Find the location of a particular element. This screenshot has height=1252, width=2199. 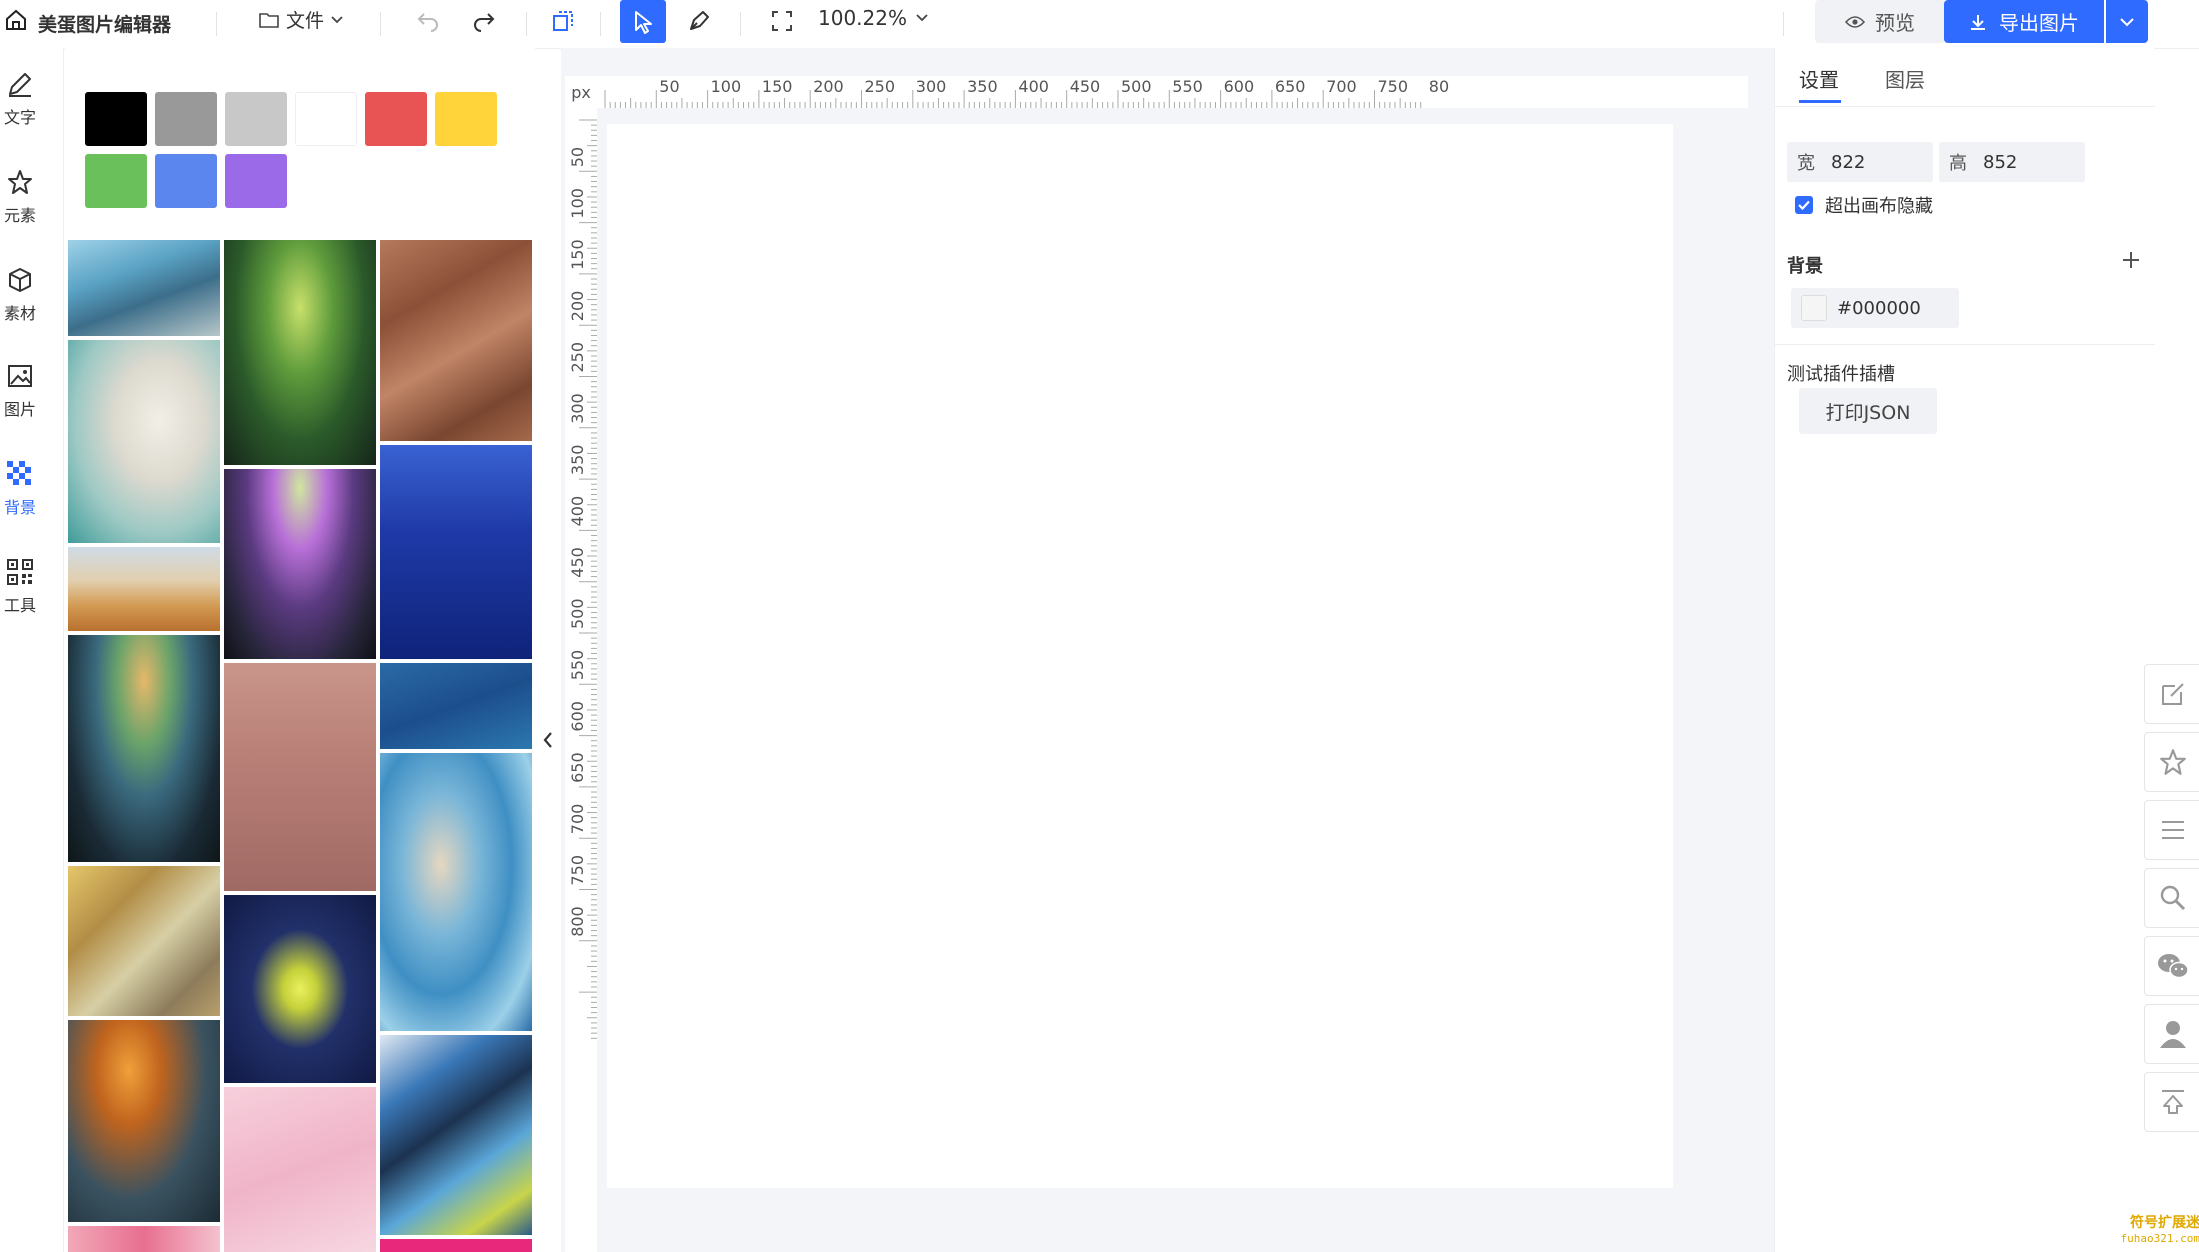

undo-icon is located at coordinates (429, 20).